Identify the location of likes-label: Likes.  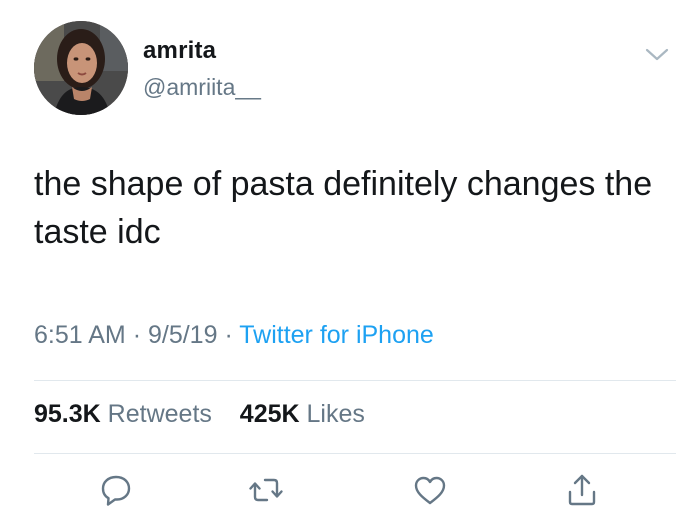
(335, 414).